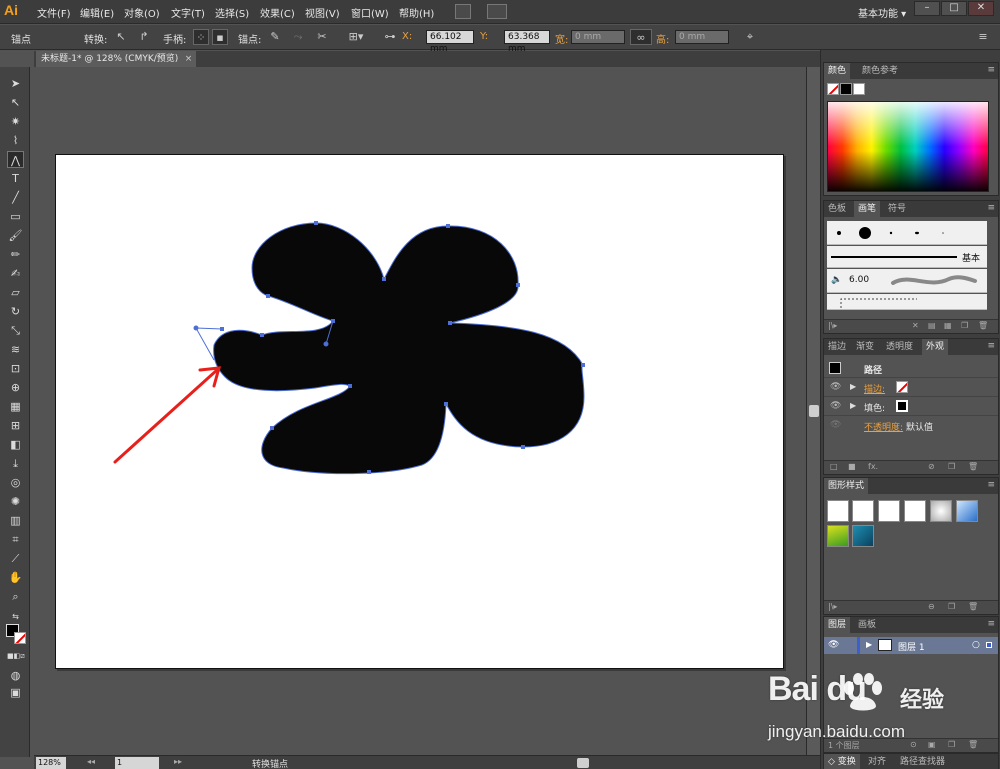 The image size is (1000, 769). What do you see at coordinates (51, 763) in the screenshot?
I see `zoom-field: 128%` at bounding box center [51, 763].